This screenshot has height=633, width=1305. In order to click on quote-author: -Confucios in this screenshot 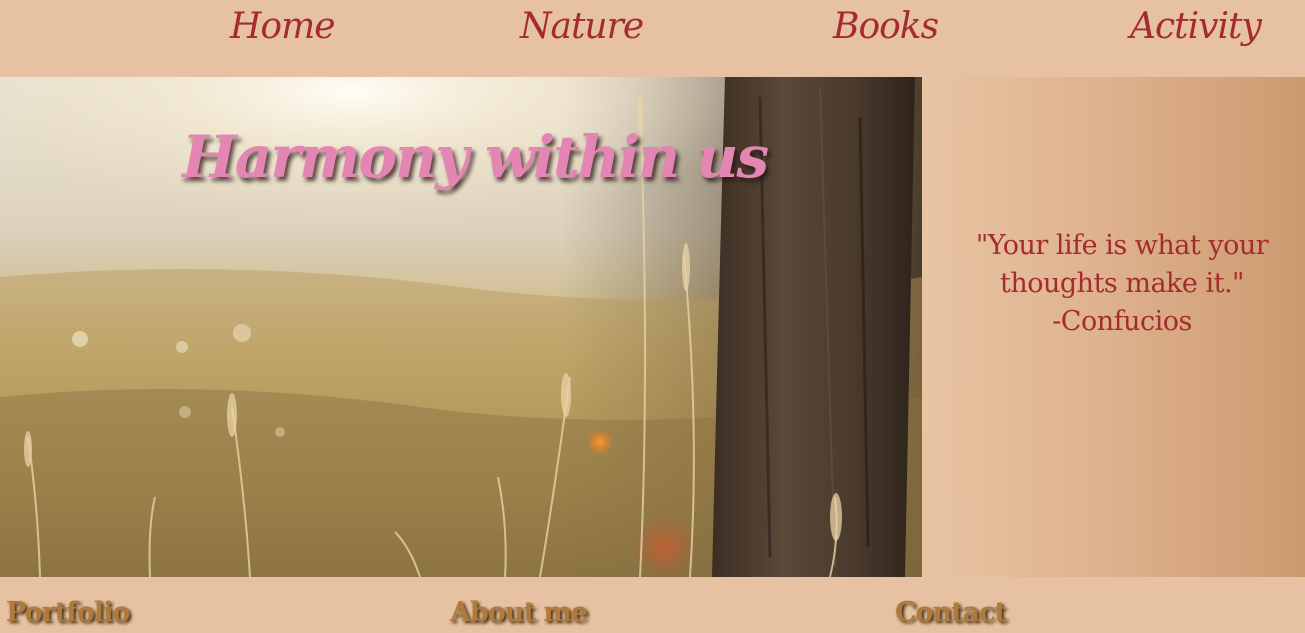, I will do `click(1122, 321)`.